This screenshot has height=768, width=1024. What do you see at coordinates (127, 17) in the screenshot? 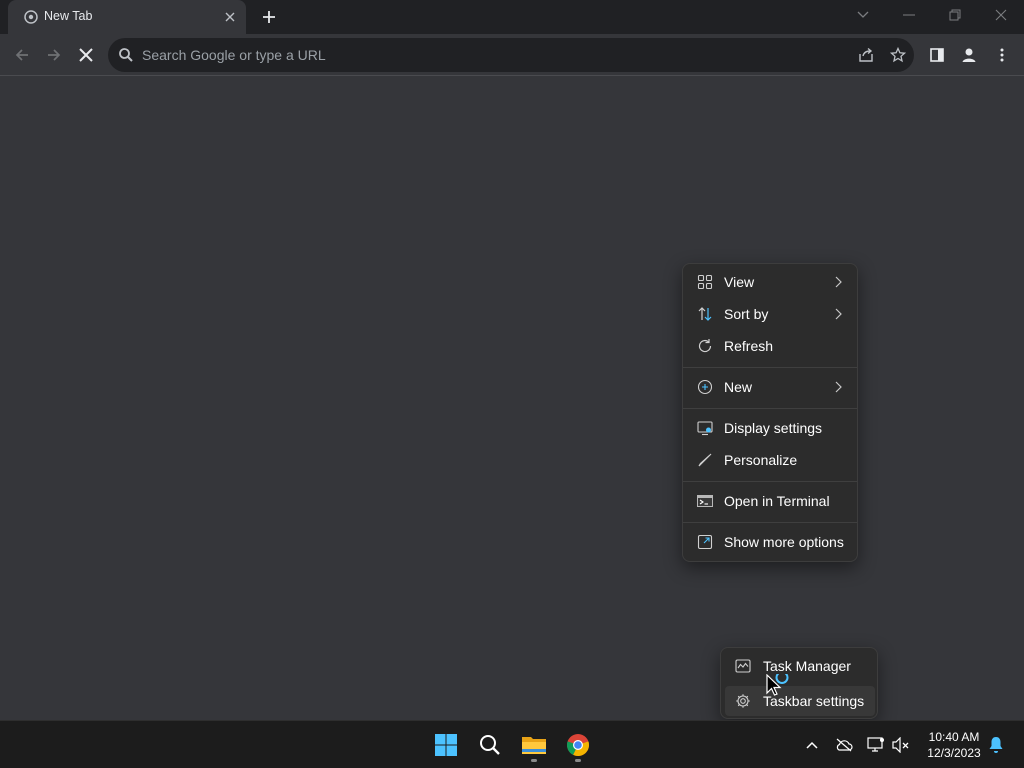
I see `tab-new-tab: New Tab` at bounding box center [127, 17].